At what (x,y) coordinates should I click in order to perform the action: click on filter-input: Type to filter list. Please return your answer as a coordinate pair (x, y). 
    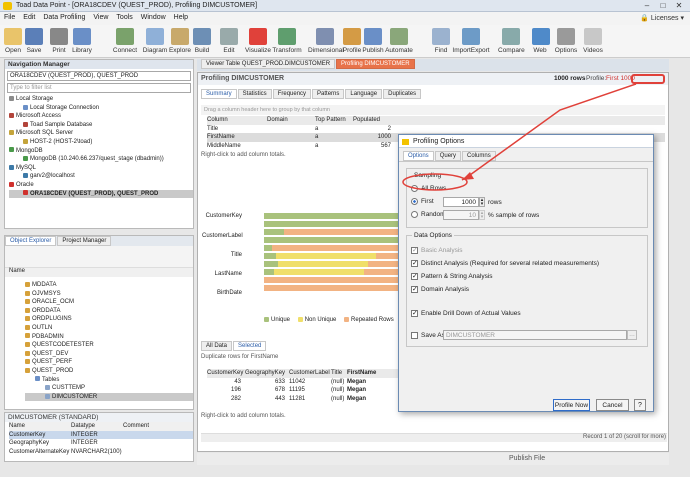
    Looking at the image, I should click on (99, 88).